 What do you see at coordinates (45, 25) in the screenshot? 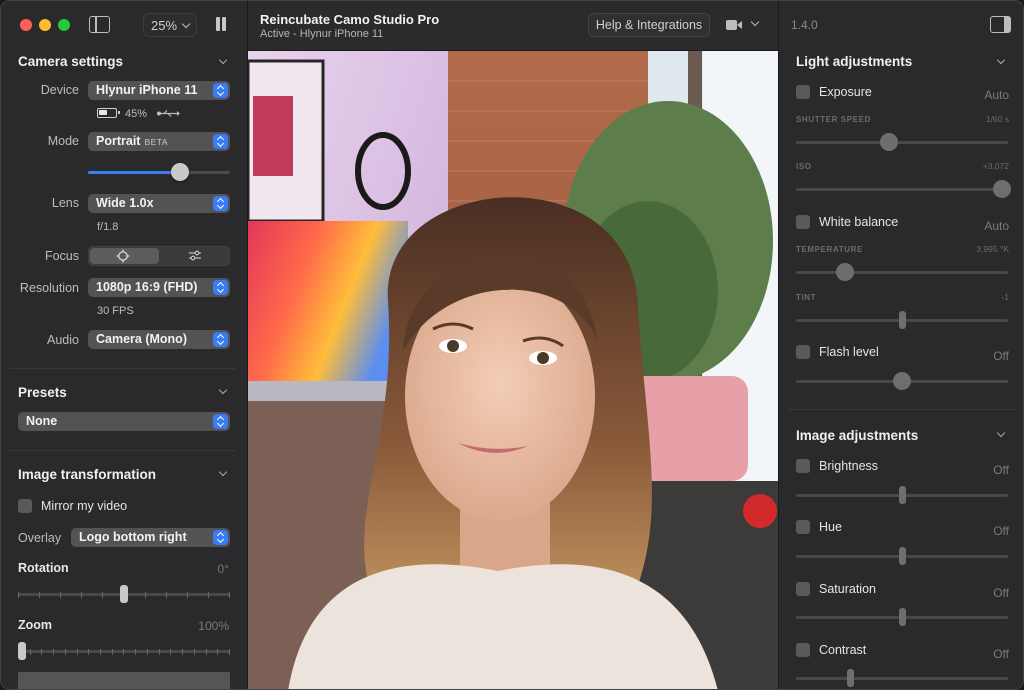
I see `minimize-window-button` at bounding box center [45, 25].